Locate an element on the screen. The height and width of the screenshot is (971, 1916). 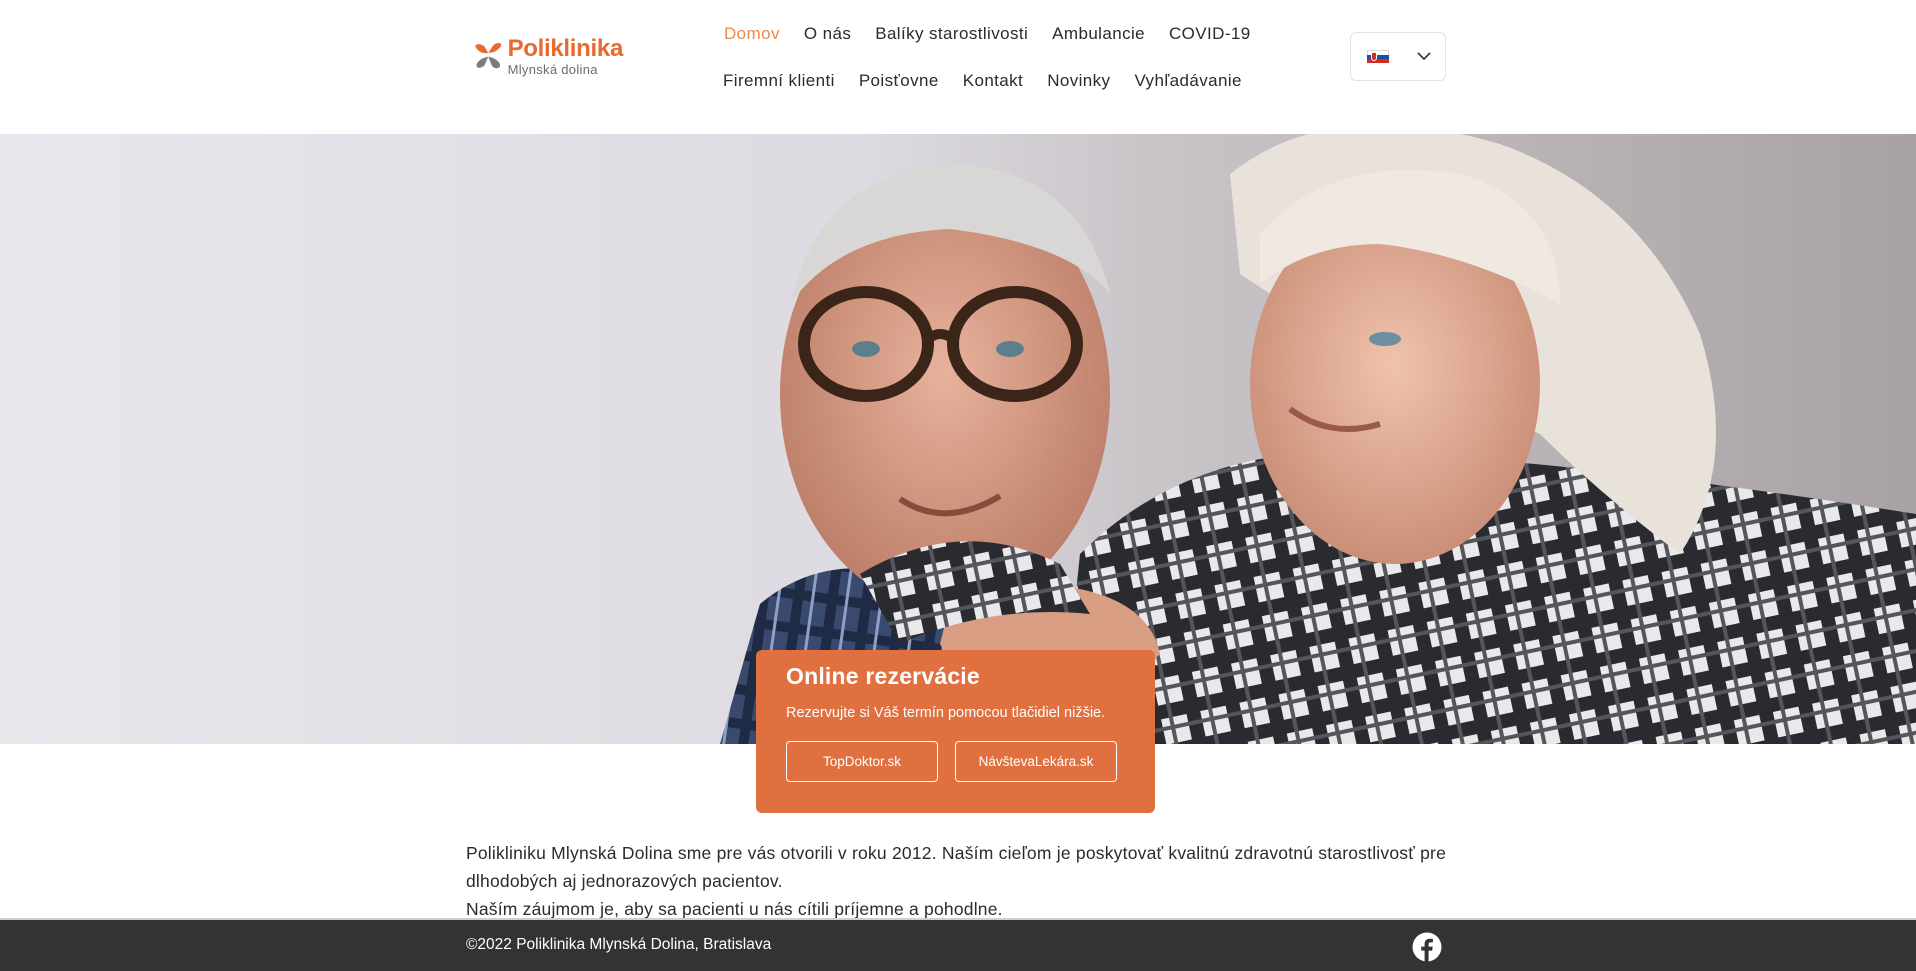
topdoktor-button: TopDoktor.sk is located at coordinates (862, 761).